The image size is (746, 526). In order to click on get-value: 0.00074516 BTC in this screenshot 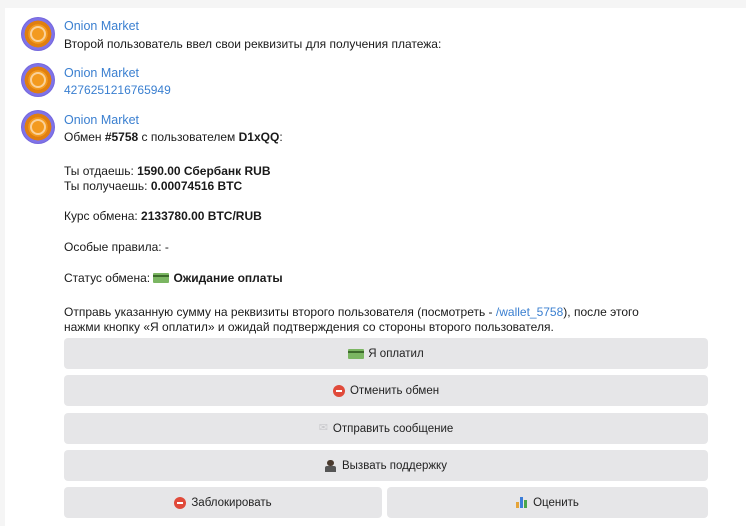, I will do `click(196, 186)`.